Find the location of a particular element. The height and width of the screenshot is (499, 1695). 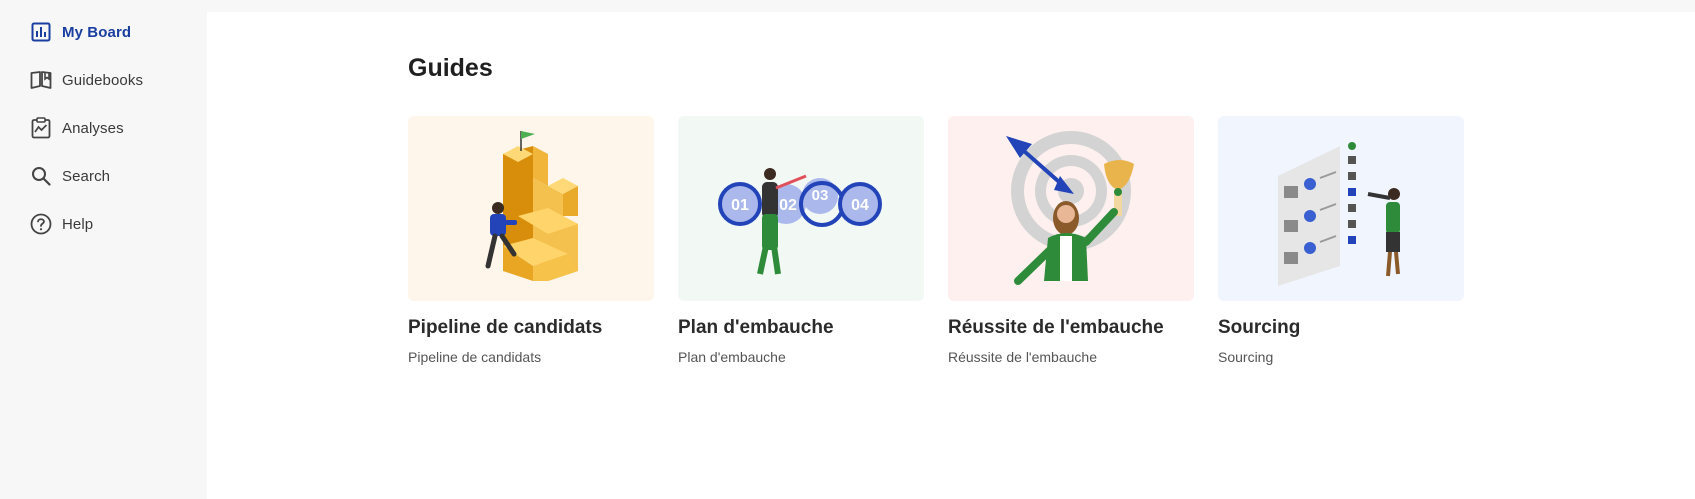

sidebar-item-guidebooks: Guidebooks is located at coordinates (115, 80).